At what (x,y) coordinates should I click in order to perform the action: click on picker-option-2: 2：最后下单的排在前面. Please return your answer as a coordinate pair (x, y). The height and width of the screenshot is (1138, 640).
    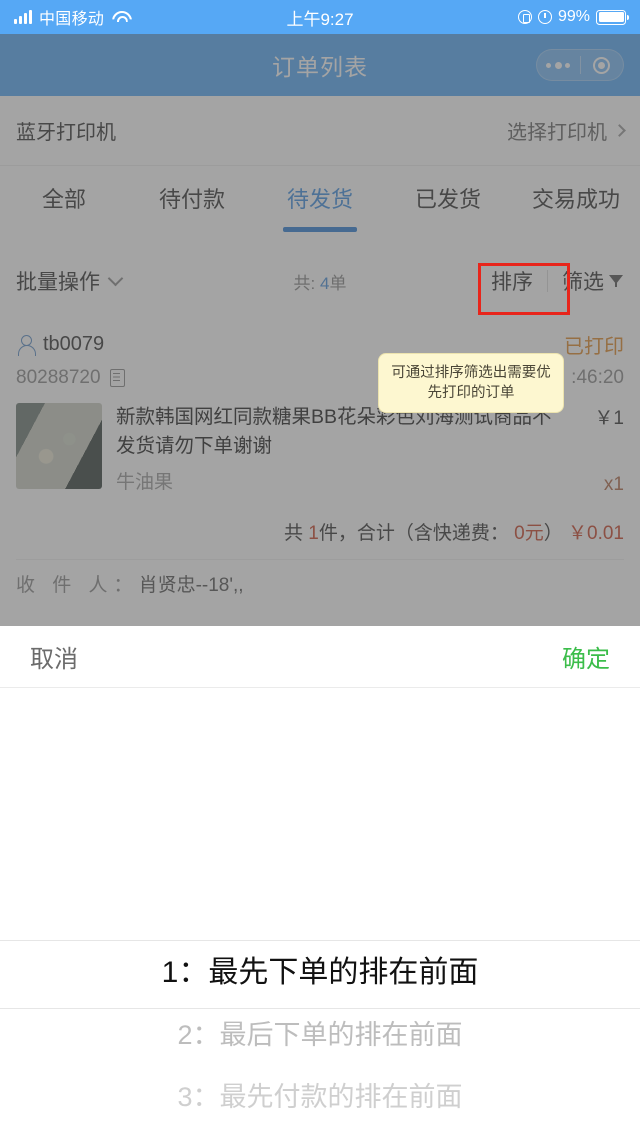
    Looking at the image, I should click on (320, 1035).